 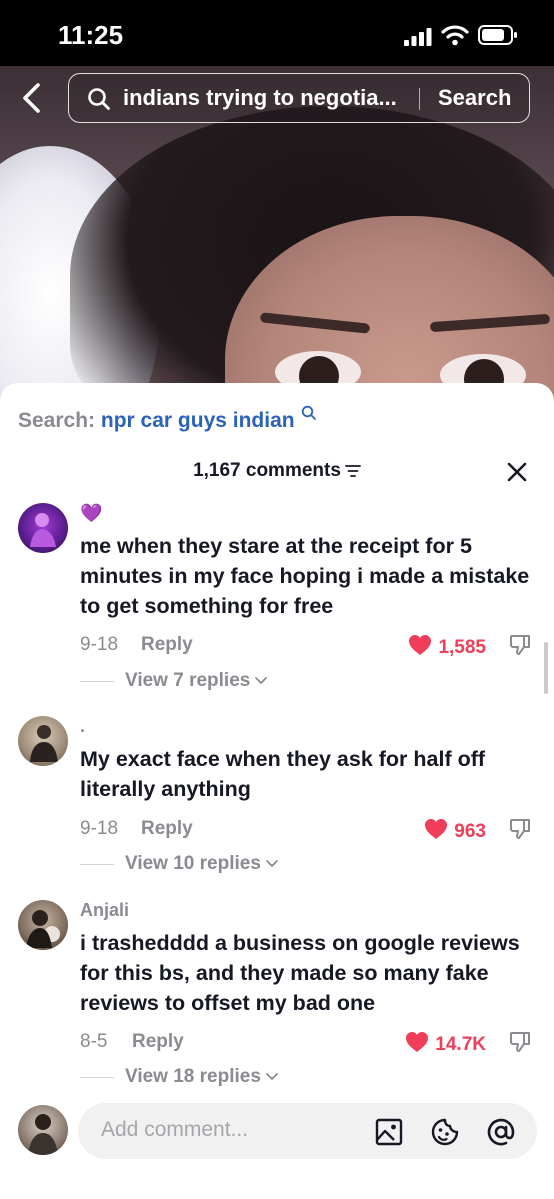 What do you see at coordinates (389, 1132) in the screenshot?
I see `image-icon` at bounding box center [389, 1132].